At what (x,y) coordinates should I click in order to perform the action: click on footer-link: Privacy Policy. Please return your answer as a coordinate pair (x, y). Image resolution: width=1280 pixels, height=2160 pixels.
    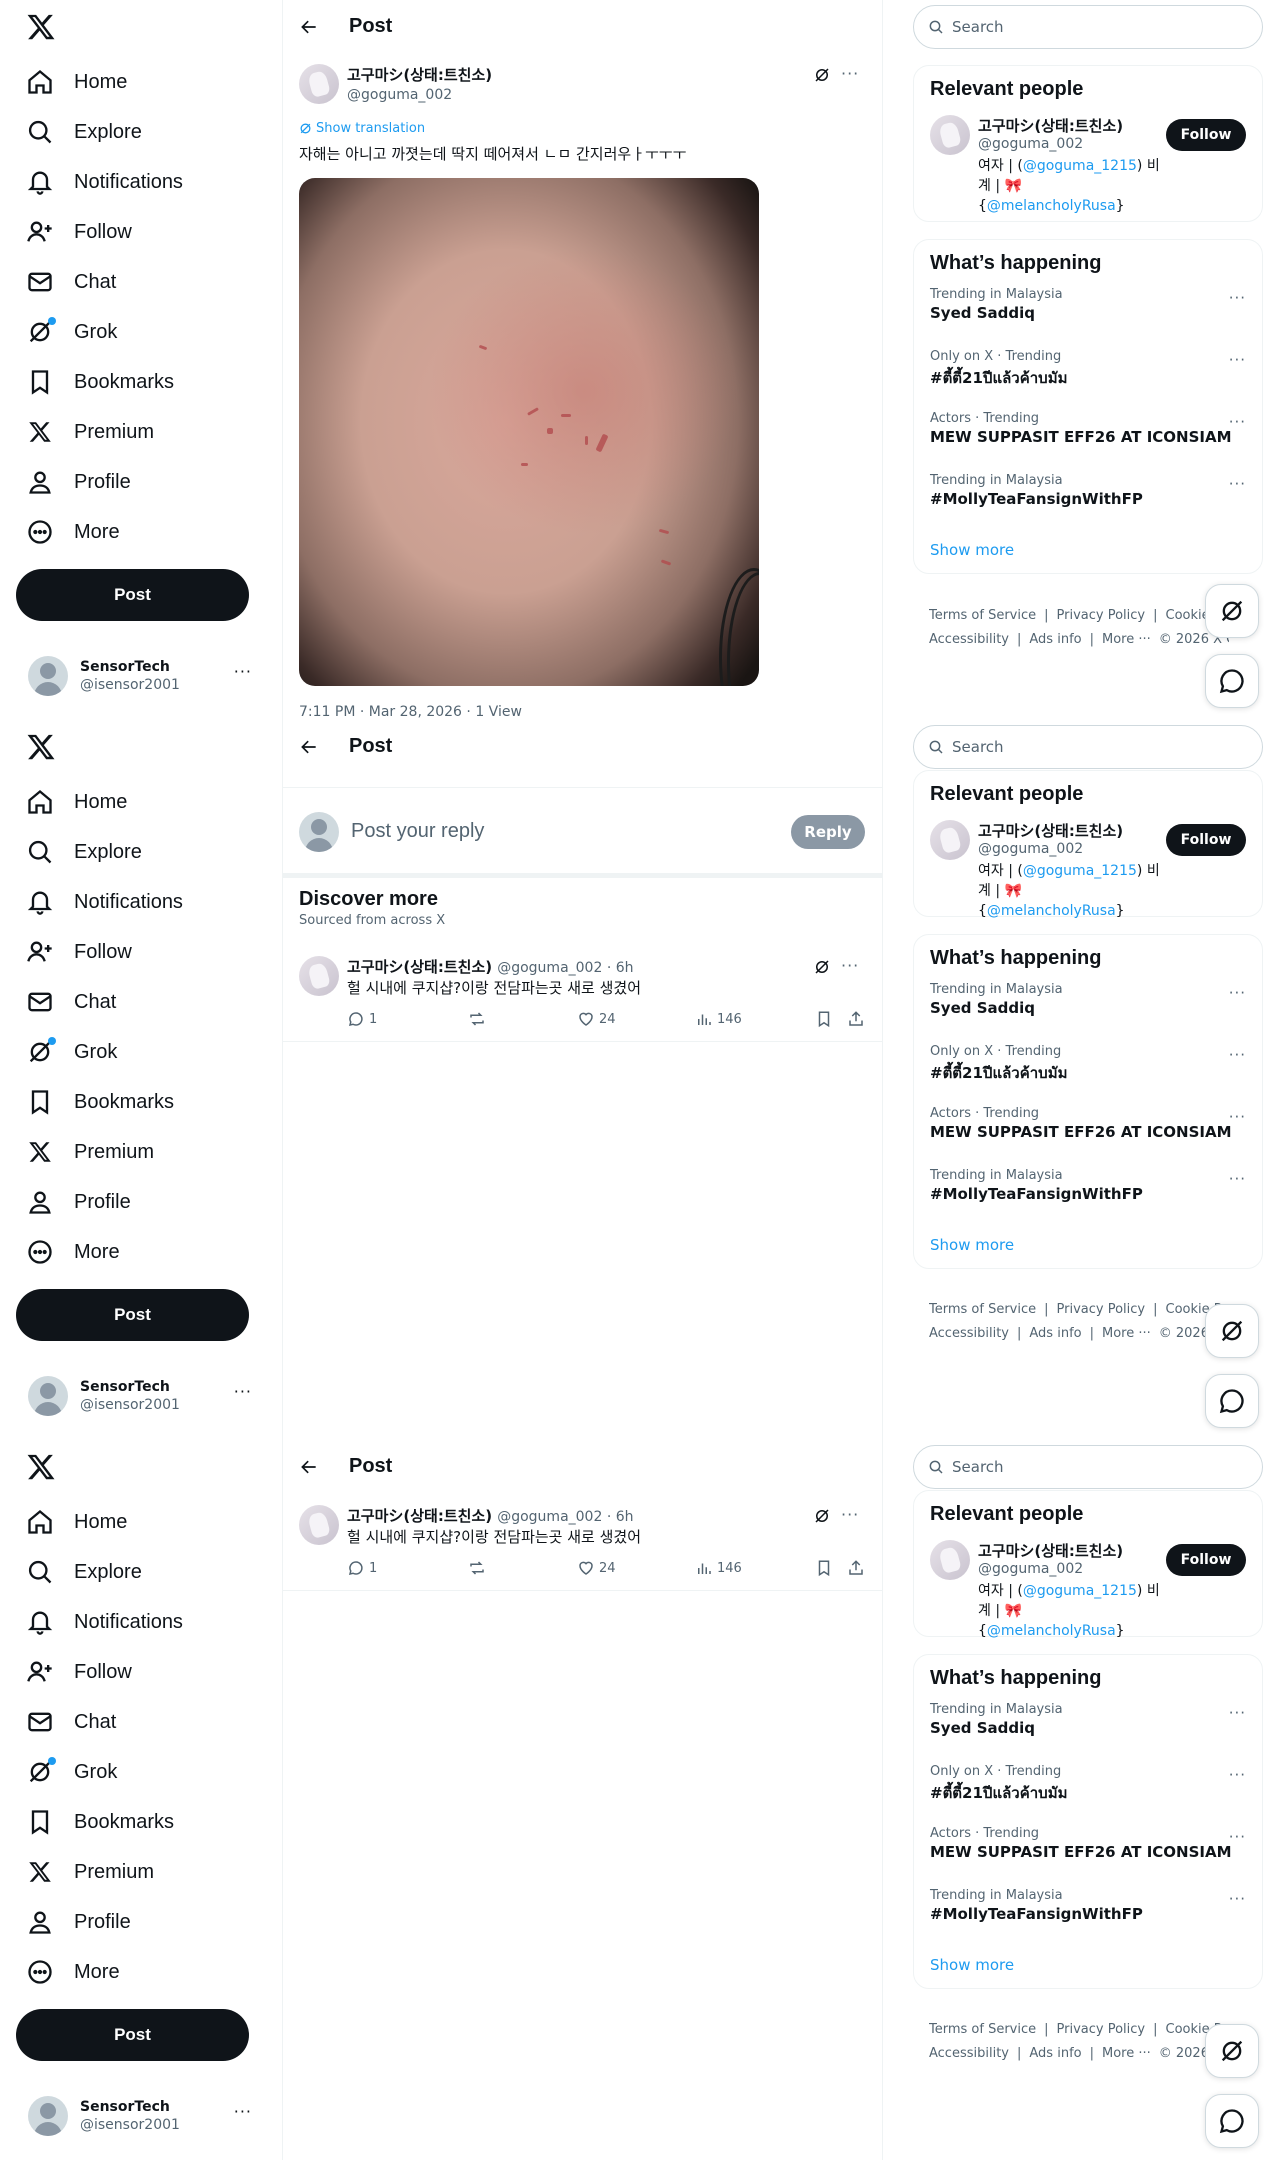
    Looking at the image, I should click on (1101, 2029).